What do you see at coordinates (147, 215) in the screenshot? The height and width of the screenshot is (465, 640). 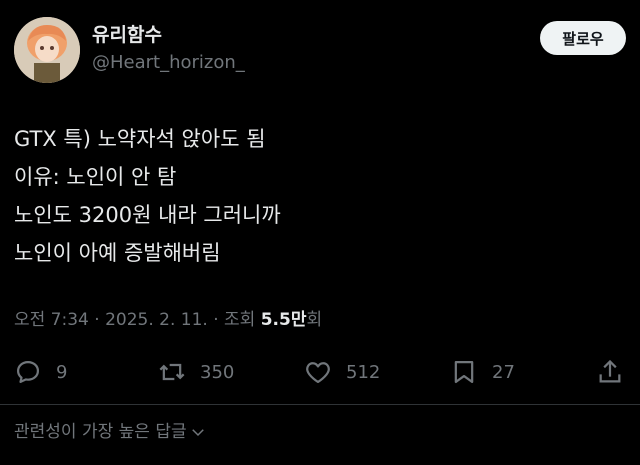 I see `tweet-line: 노인도 3200원 내라 그러니까` at bounding box center [147, 215].